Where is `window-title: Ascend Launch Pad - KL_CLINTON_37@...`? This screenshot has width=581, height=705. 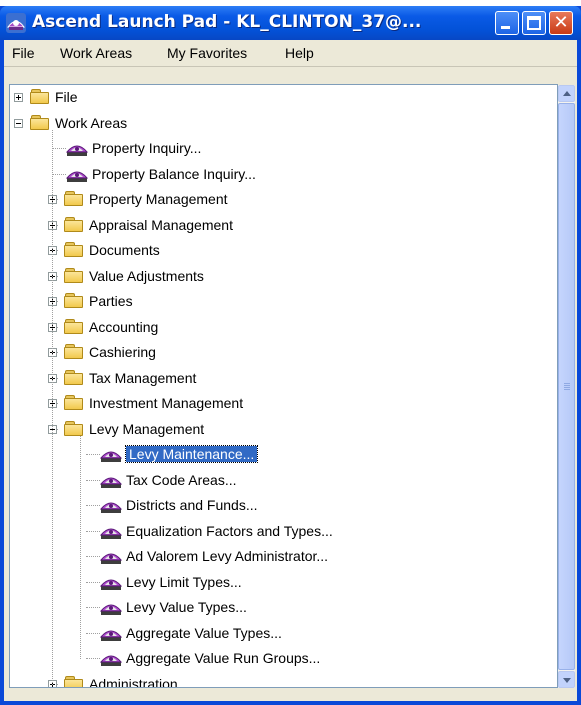 window-title: Ascend Launch Pad - KL_CLINTON_37@... is located at coordinates (227, 22).